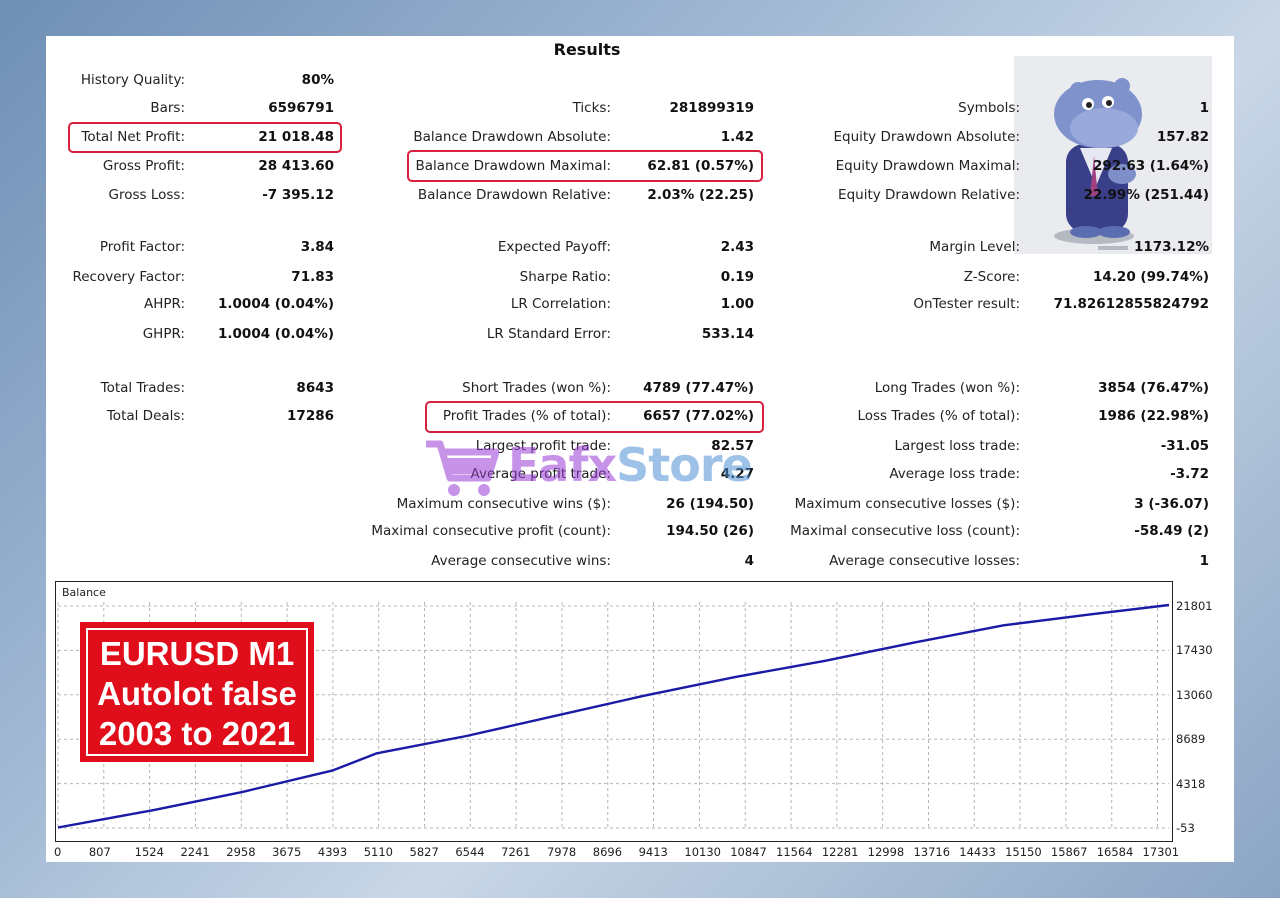 This screenshot has width=1280, height=898. What do you see at coordinates (748, 852) in the screenshot?
I see `x-tick-label: 10847` at bounding box center [748, 852].